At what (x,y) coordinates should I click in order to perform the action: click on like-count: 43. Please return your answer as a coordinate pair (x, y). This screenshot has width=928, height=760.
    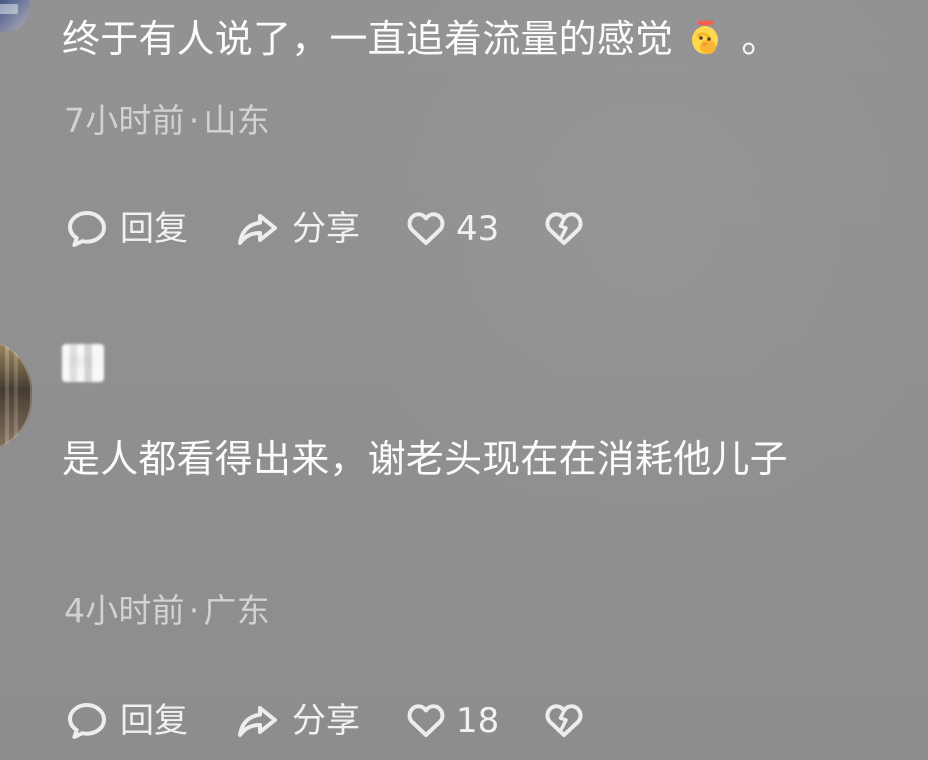
    Looking at the image, I should click on (478, 229).